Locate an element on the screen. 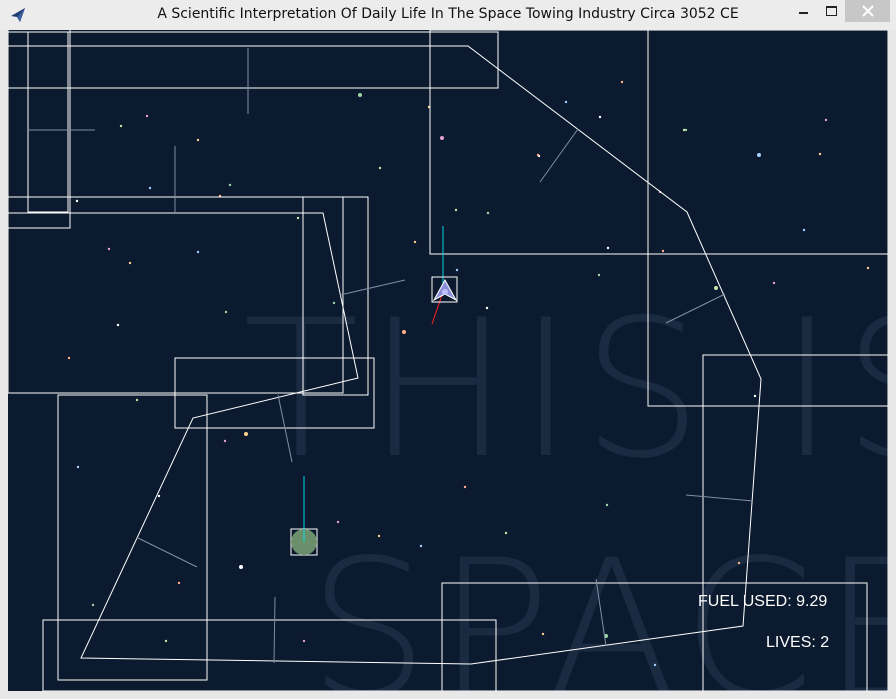 Image resolution: width=896 pixels, height=699 pixels. close-icon is located at coordinates (867, 11).